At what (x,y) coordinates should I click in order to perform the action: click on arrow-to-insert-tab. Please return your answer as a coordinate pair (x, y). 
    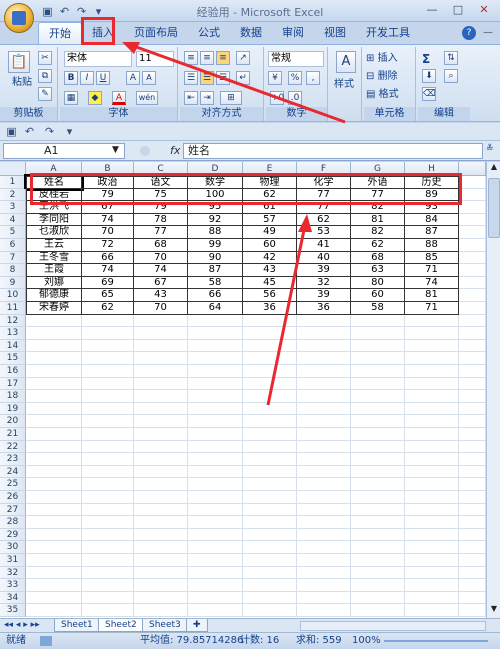
    Looking at the image, I should click on (236, 83).